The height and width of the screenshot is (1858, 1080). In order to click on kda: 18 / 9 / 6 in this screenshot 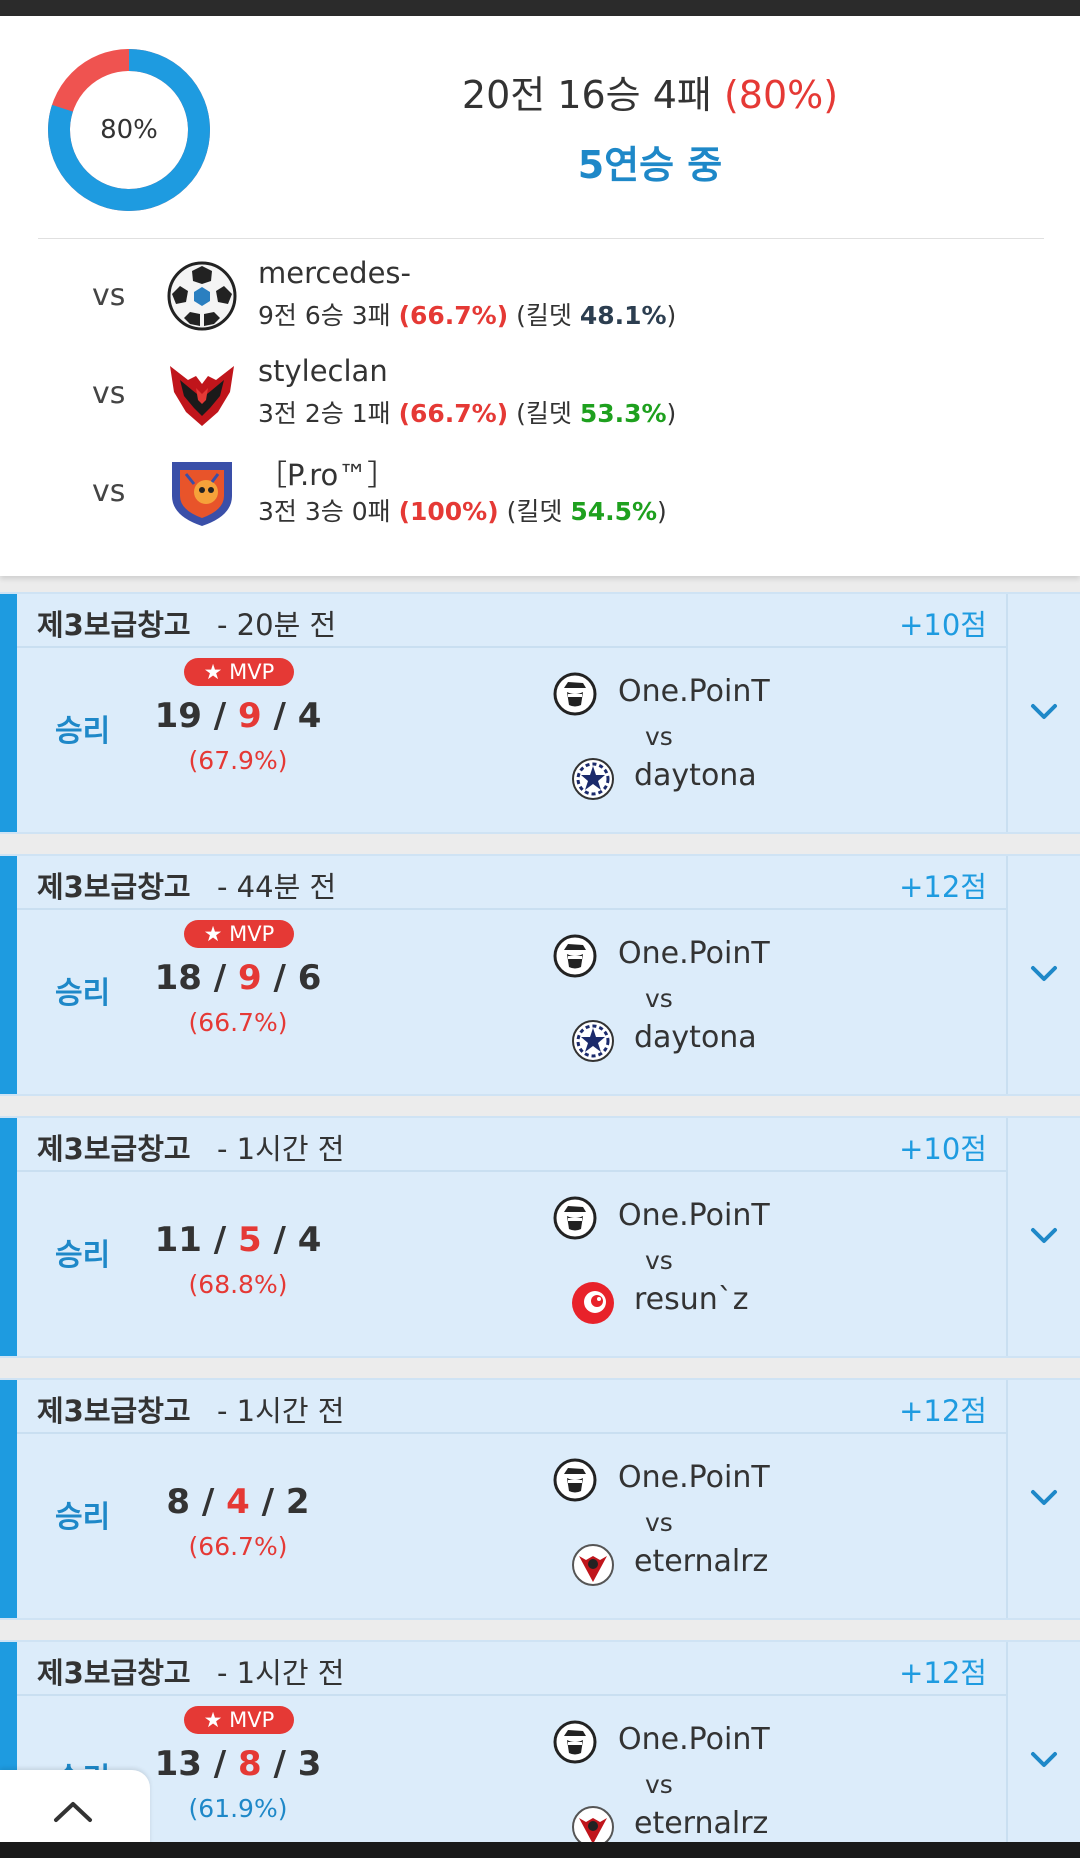, I will do `click(238, 978)`.